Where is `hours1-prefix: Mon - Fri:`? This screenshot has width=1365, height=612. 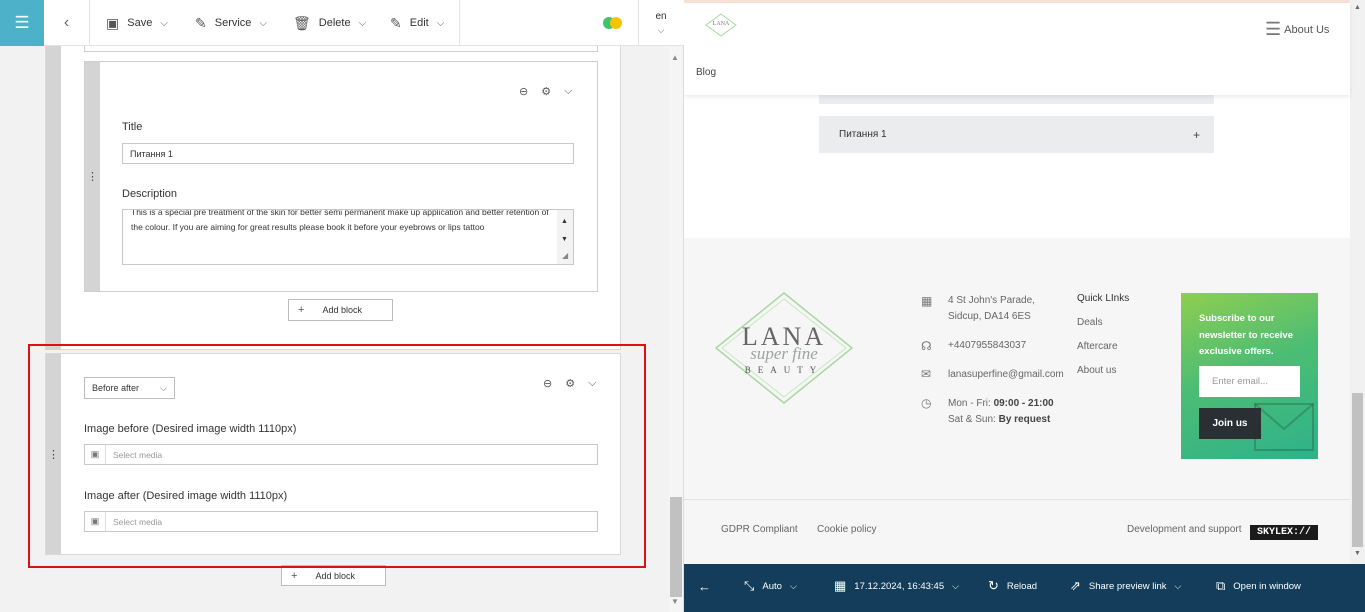
hours1-prefix: Mon - Fri: is located at coordinates (969, 403).